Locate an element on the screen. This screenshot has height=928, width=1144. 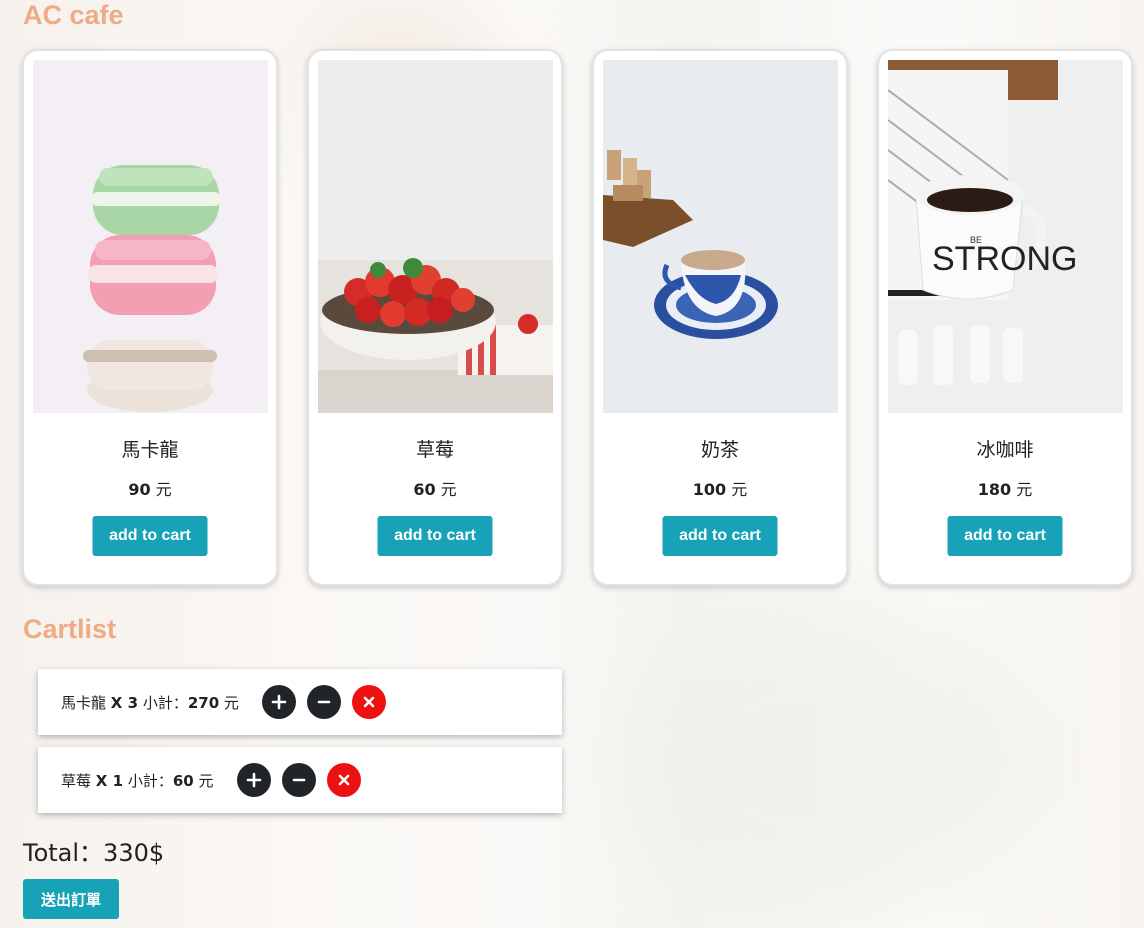
product-card: 馬卡龍 90 元 add to cart is located at coordinates (150, 317).